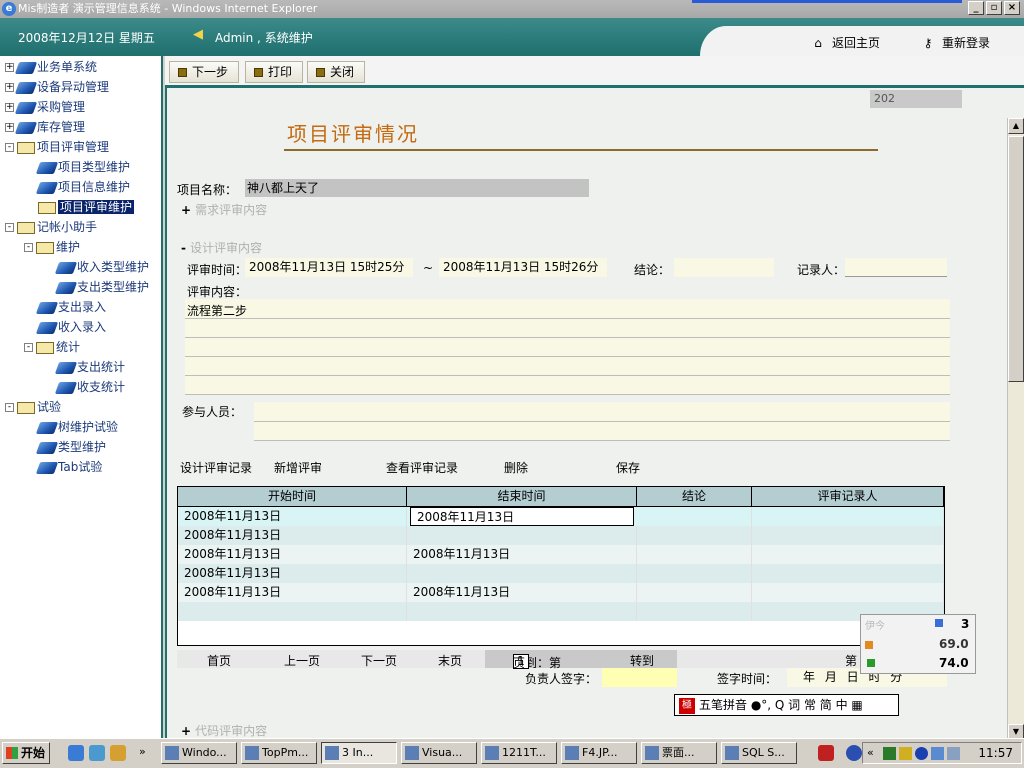 Image resolution: width=1024 pixels, height=768 pixels. Describe the element at coordinates (1016, 126) in the screenshot. I see `scroll-up-arrow: ▲` at that location.